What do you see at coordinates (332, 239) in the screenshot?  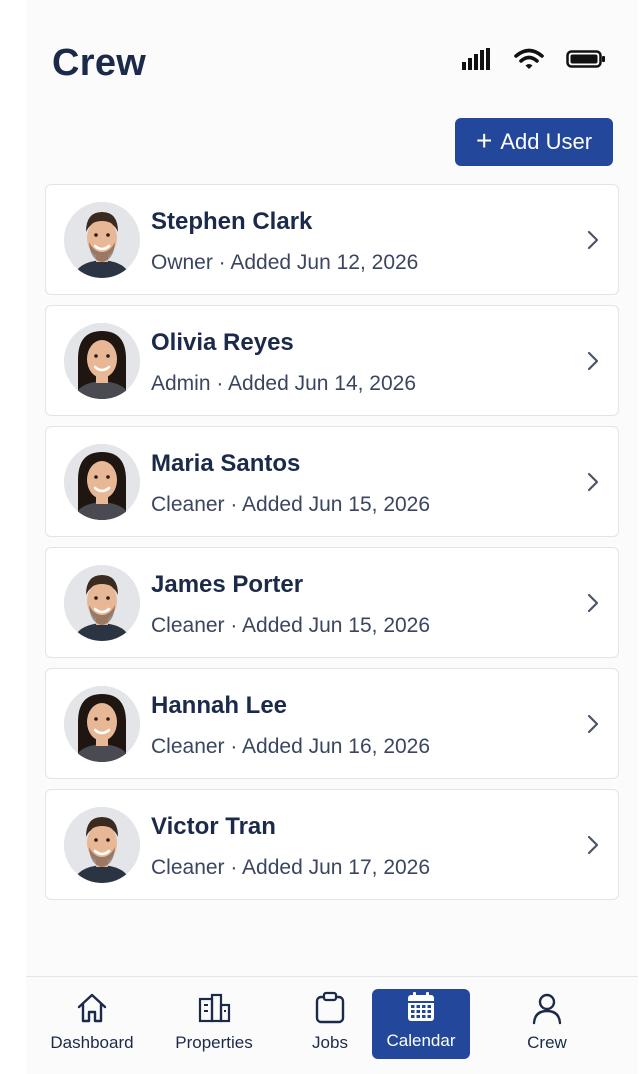 I see `user-card: Stephen Clark Owner · Added Jun 12, 2026` at bounding box center [332, 239].